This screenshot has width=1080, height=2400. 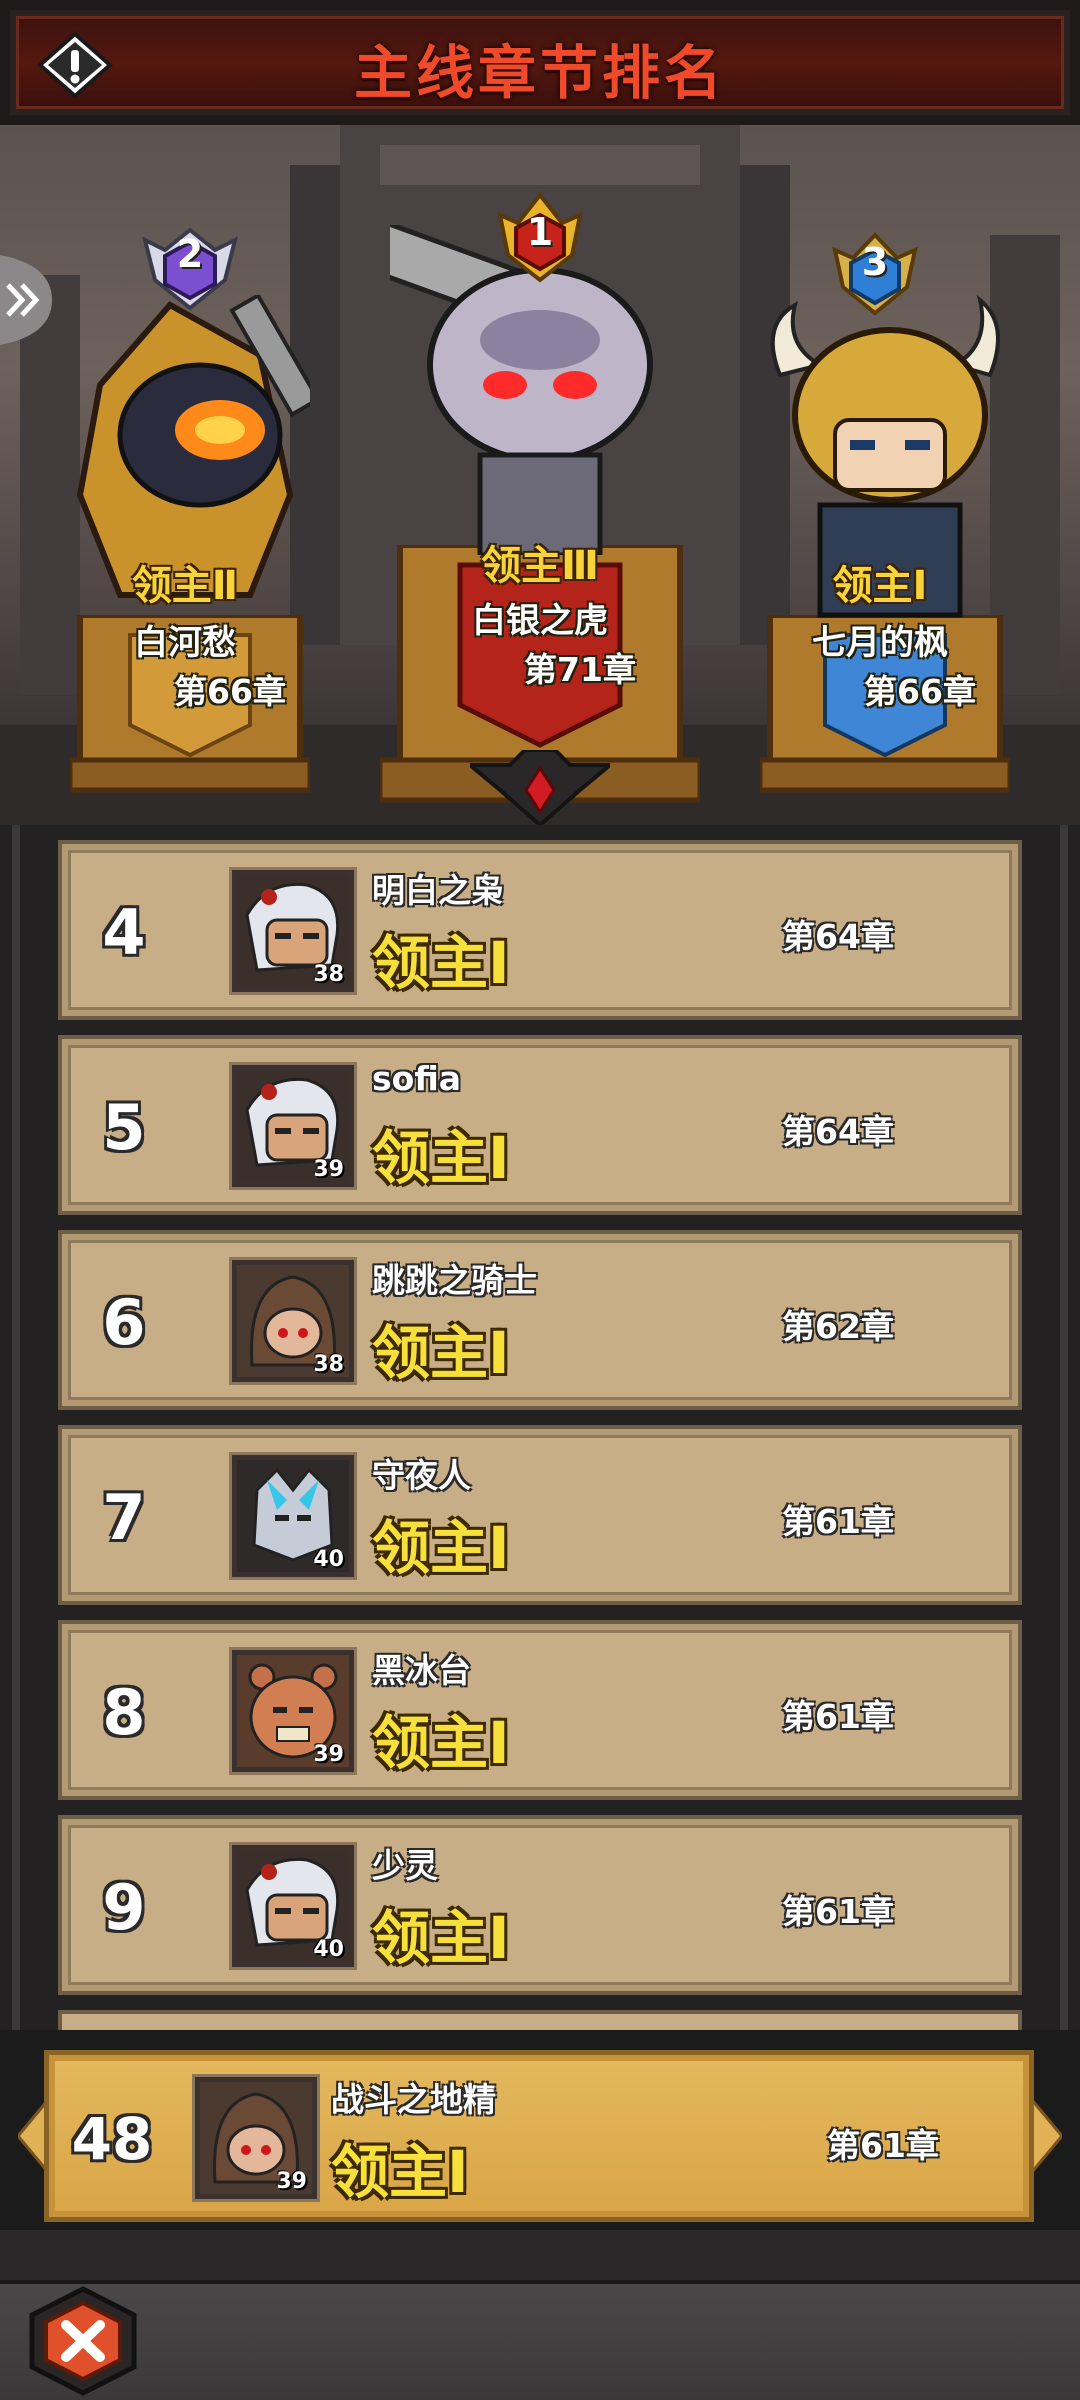 What do you see at coordinates (540, 1320) in the screenshot?
I see `ranking-row: 6 38 跳跳之骑士 领主Ⅰ 第62章` at bounding box center [540, 1320].